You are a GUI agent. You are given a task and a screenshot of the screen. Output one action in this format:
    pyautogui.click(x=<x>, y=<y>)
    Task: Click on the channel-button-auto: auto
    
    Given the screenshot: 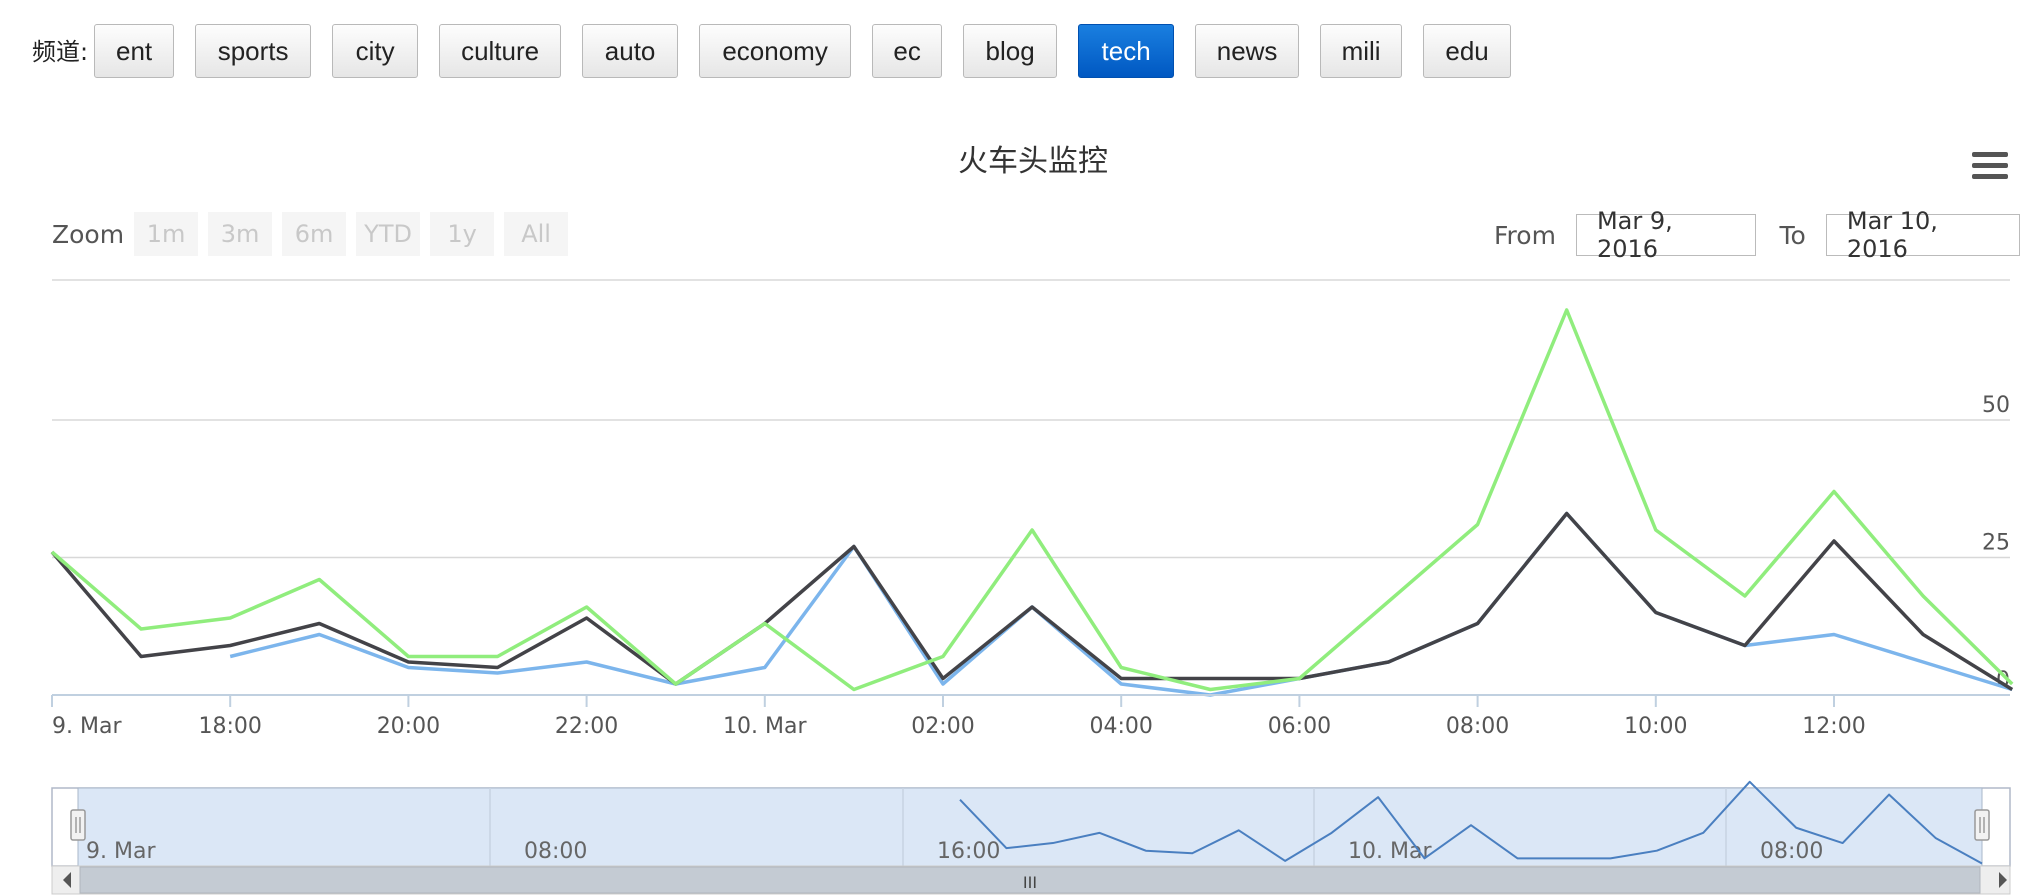 What is the action you would take?
    pyautogui.click(x=630, y=51)
    